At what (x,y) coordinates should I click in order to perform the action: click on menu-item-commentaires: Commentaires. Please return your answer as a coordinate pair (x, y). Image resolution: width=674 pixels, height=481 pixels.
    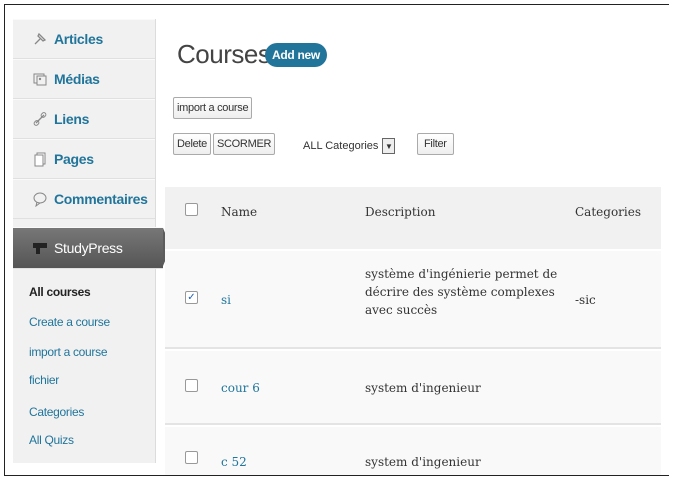
    Looking at the image, I should click on (84, 199).